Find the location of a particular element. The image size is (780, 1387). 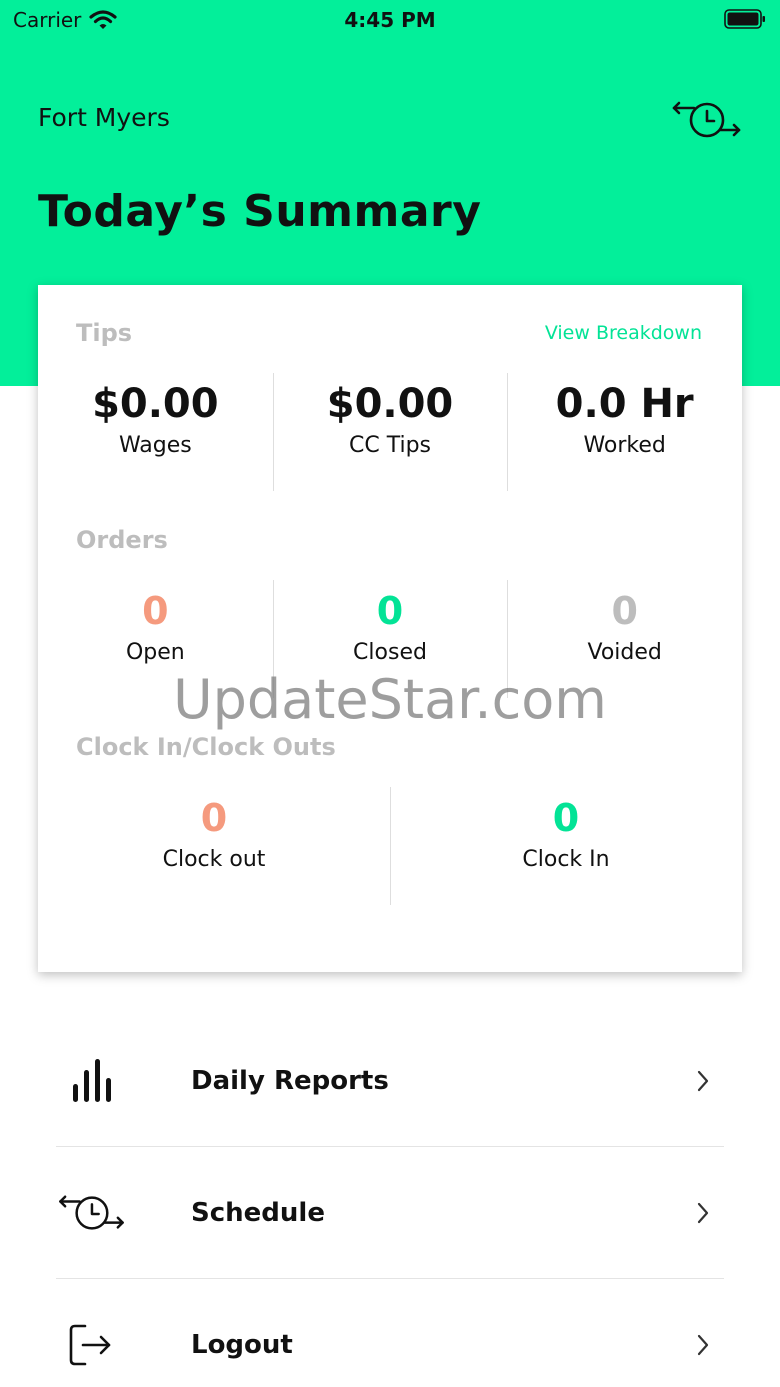

clock-out-value: 0 is located at coordinates (214, 818).